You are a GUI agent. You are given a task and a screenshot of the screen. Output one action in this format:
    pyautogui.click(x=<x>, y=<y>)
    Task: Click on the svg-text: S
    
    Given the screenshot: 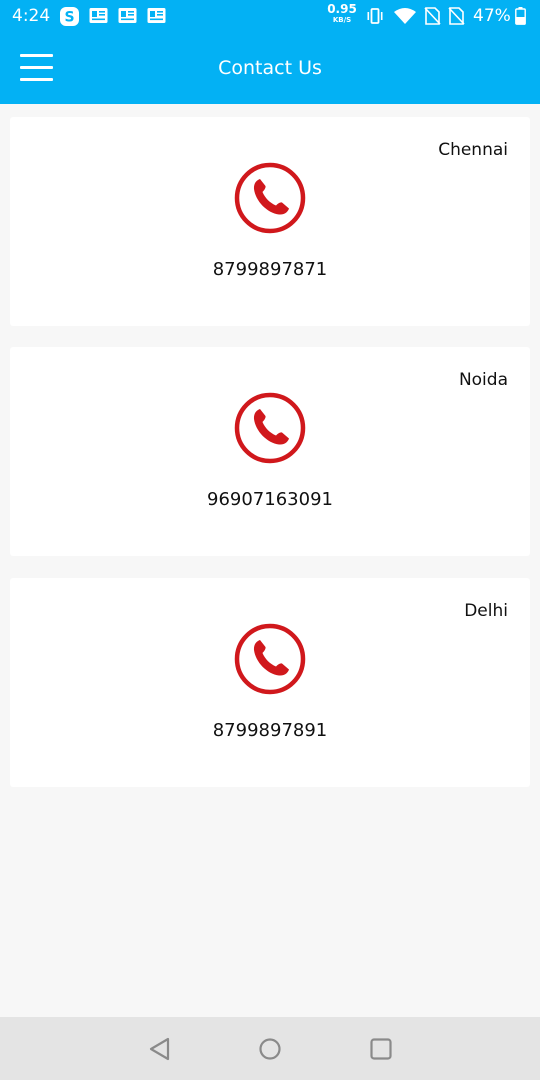 What is the action you would take?
    pyautogui.click(x=69, y=18)
    